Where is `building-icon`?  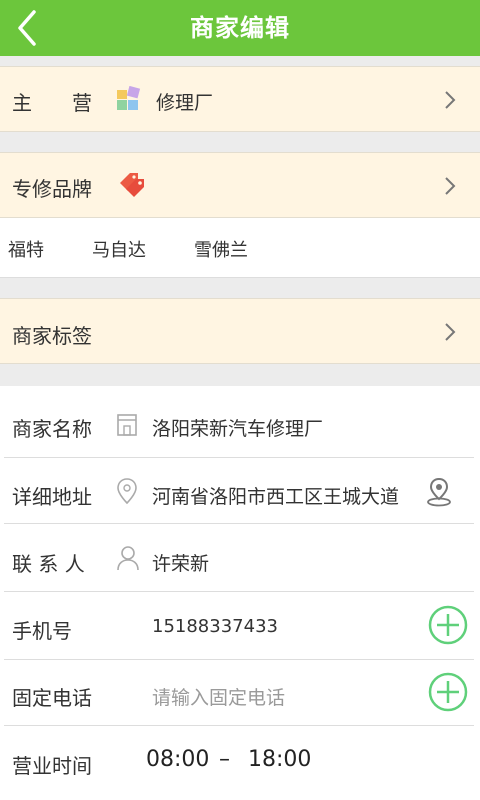
building-icon is located at coordinates (127, 425).